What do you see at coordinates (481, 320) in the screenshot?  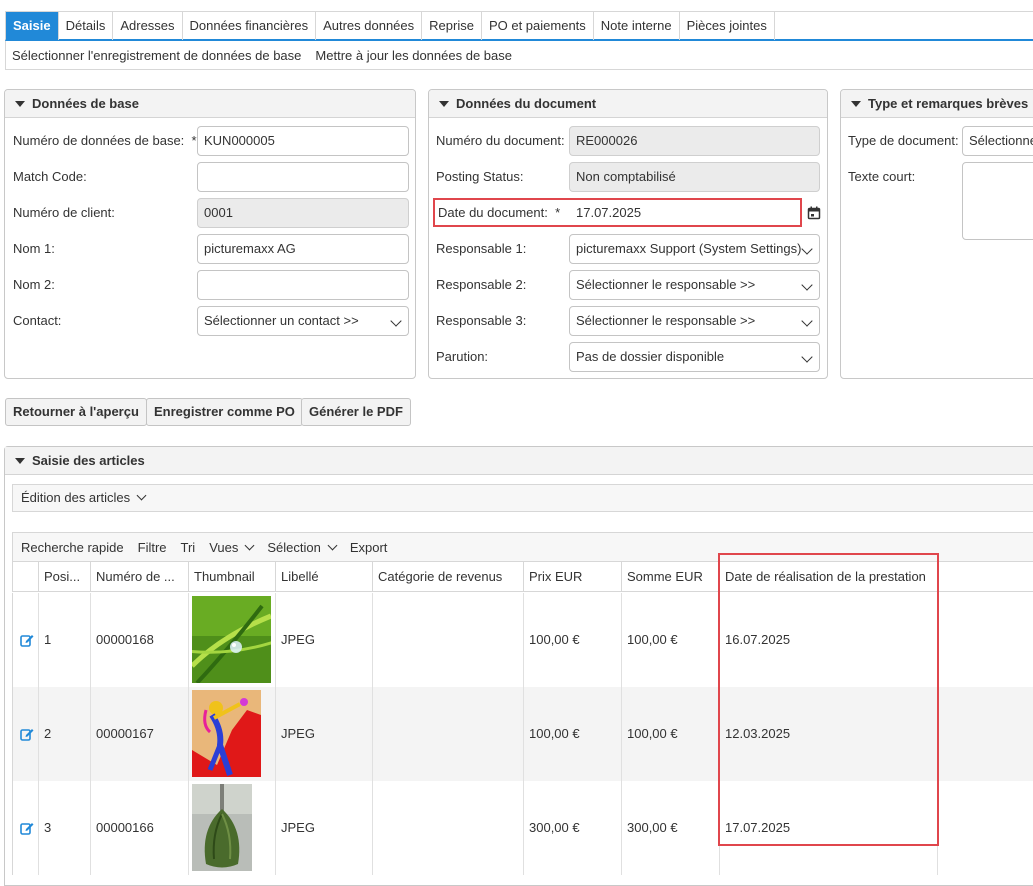 I see `resp3-label: Responsable 3:` at bounding box center [481, 320].